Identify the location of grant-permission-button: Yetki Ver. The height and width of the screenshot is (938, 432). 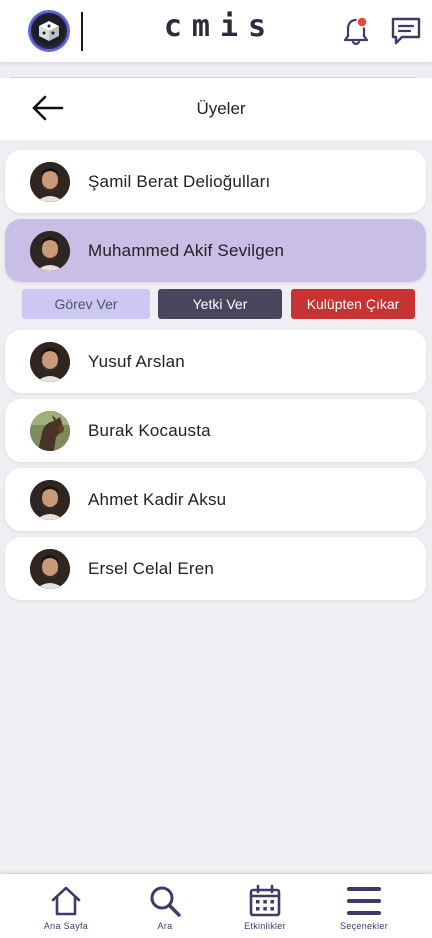
(220, 304).